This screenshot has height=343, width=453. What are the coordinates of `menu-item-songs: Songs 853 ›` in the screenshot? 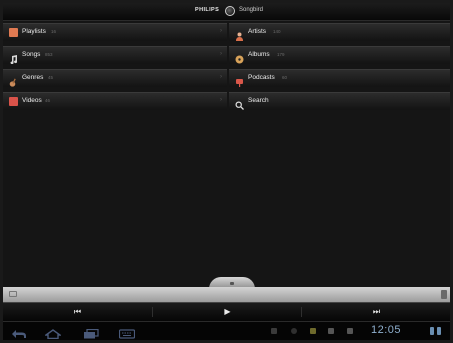 It's located at (115, 55).